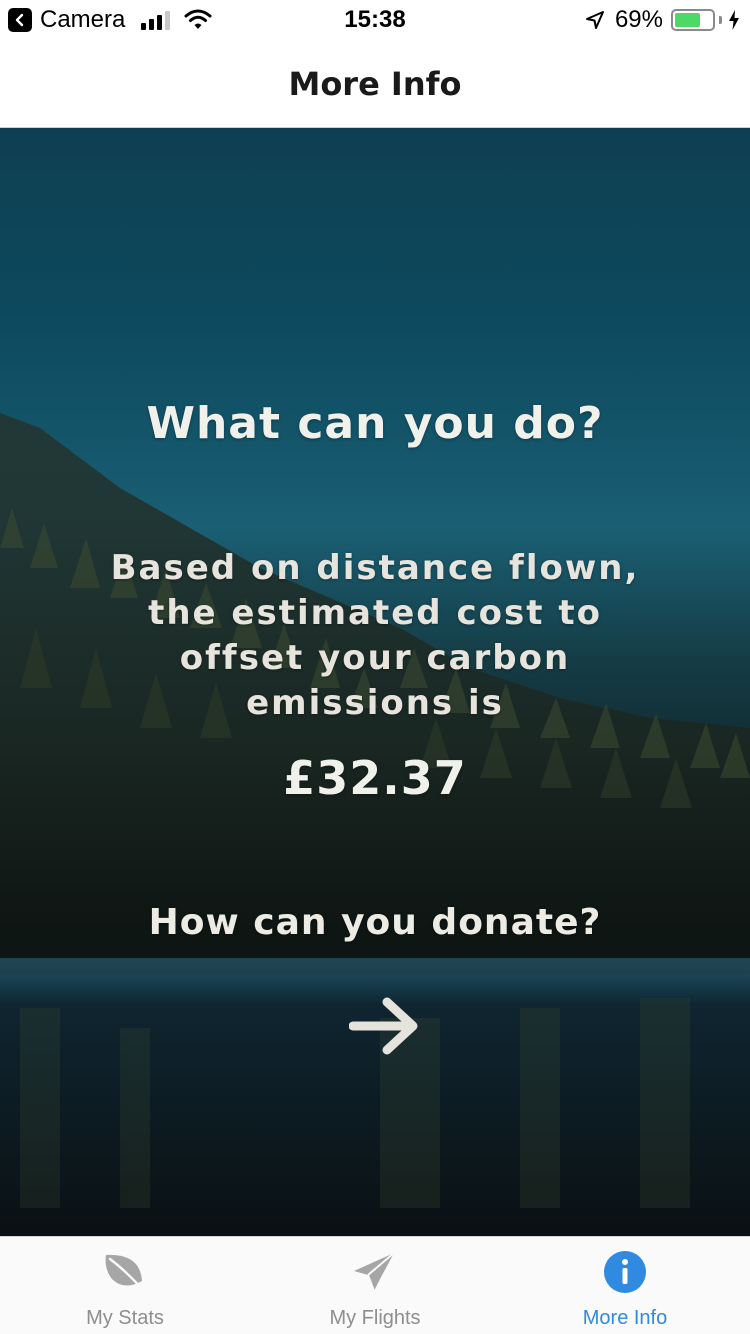 This screenshot has height=1334, width=750. I want to click on back-to-app-icon, so click(20, 20).